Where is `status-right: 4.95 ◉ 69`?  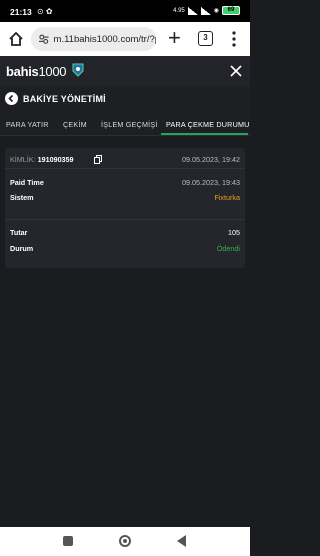 status-right: 4.95 ◉ 69 is located at coordinates (206, 10).